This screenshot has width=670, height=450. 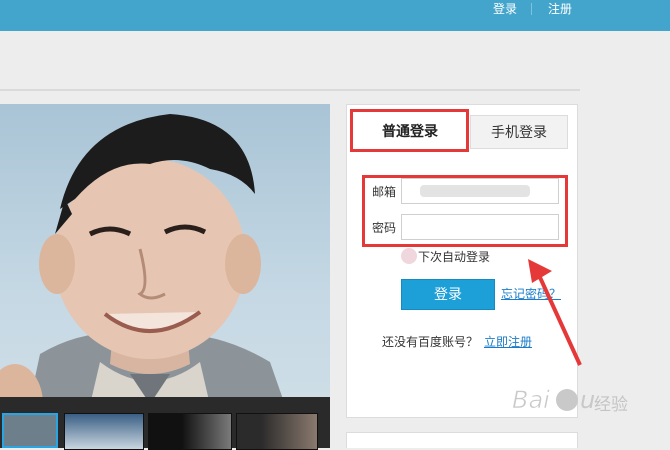 I want to click on highlight-box-tab, so click(x=409, y=130).